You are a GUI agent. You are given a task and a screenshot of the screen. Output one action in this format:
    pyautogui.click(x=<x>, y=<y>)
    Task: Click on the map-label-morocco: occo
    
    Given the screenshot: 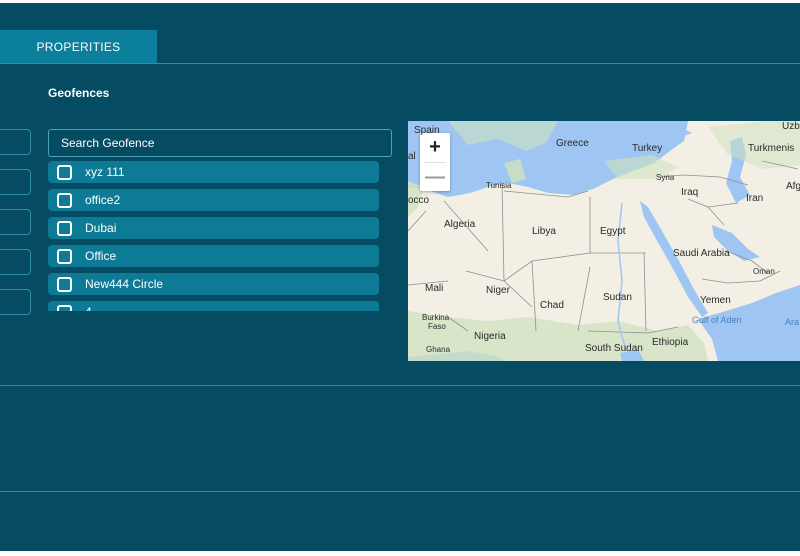 What is the action you would take?
    pyautogui.click(x=419, y=200)
    